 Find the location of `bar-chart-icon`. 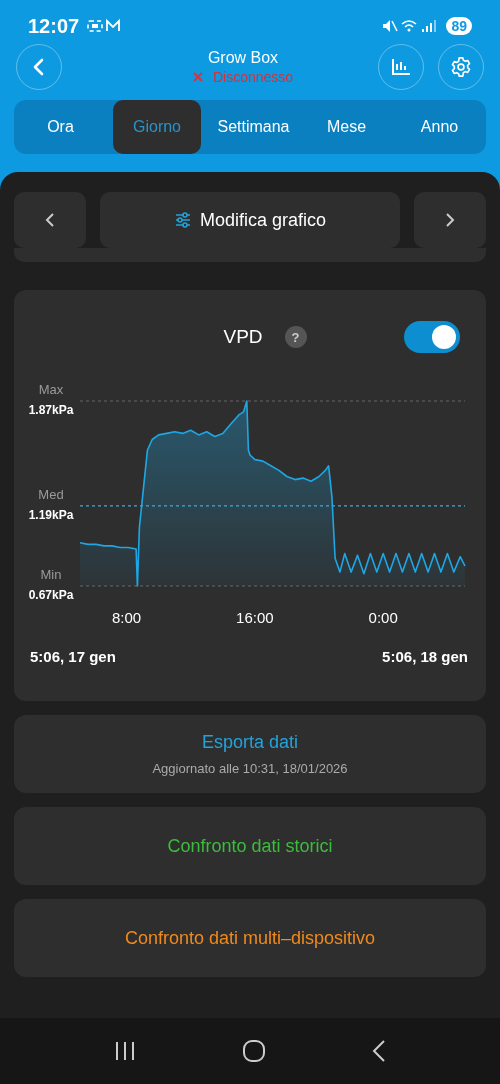

bar-chart-icon is located at coordinates (401, 67).